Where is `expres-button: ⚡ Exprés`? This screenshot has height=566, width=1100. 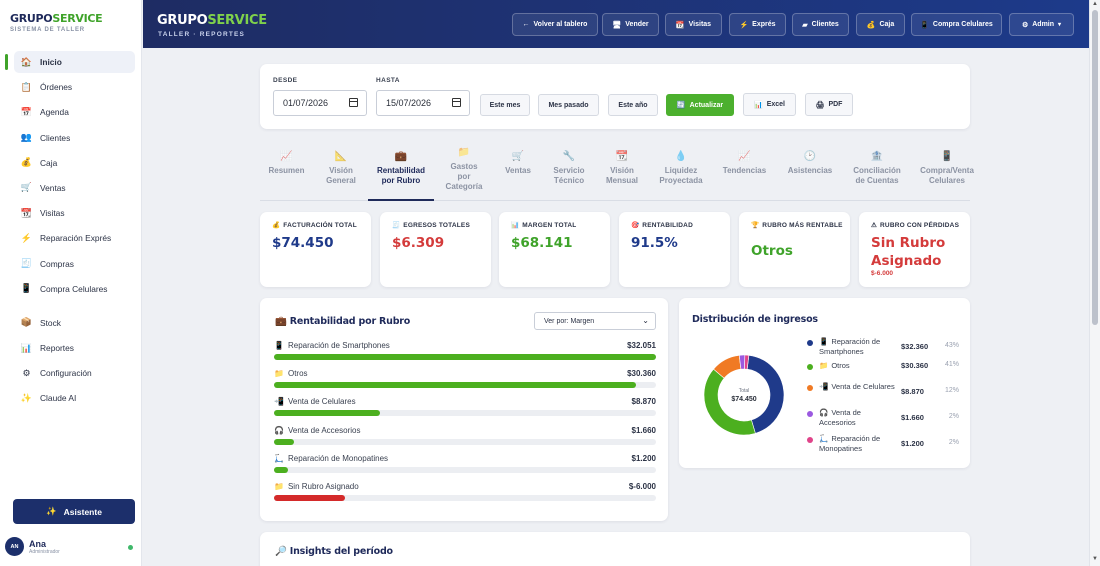
expres-button: ⚡ Exprés is located at coordinates (757, 24).